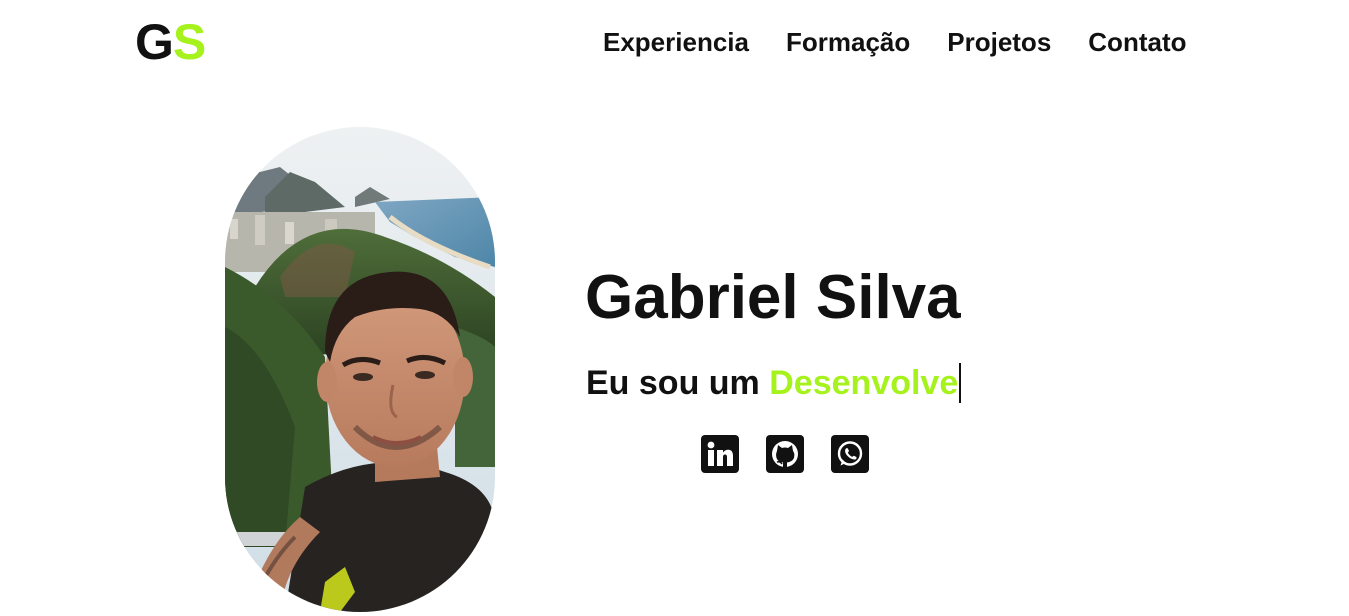 The image size is (1349, 616). I want to click on logo: GS, so click(170, 42).